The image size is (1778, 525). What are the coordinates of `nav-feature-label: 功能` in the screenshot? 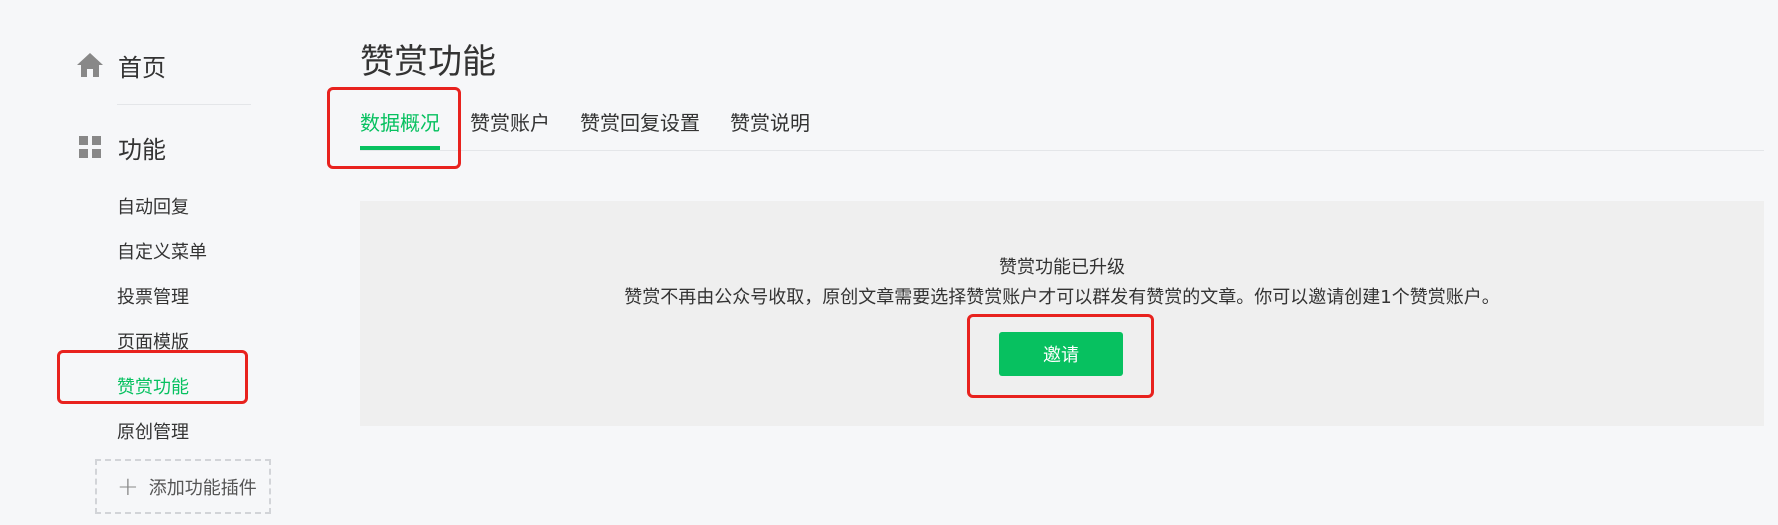 It's located at (142, 149).